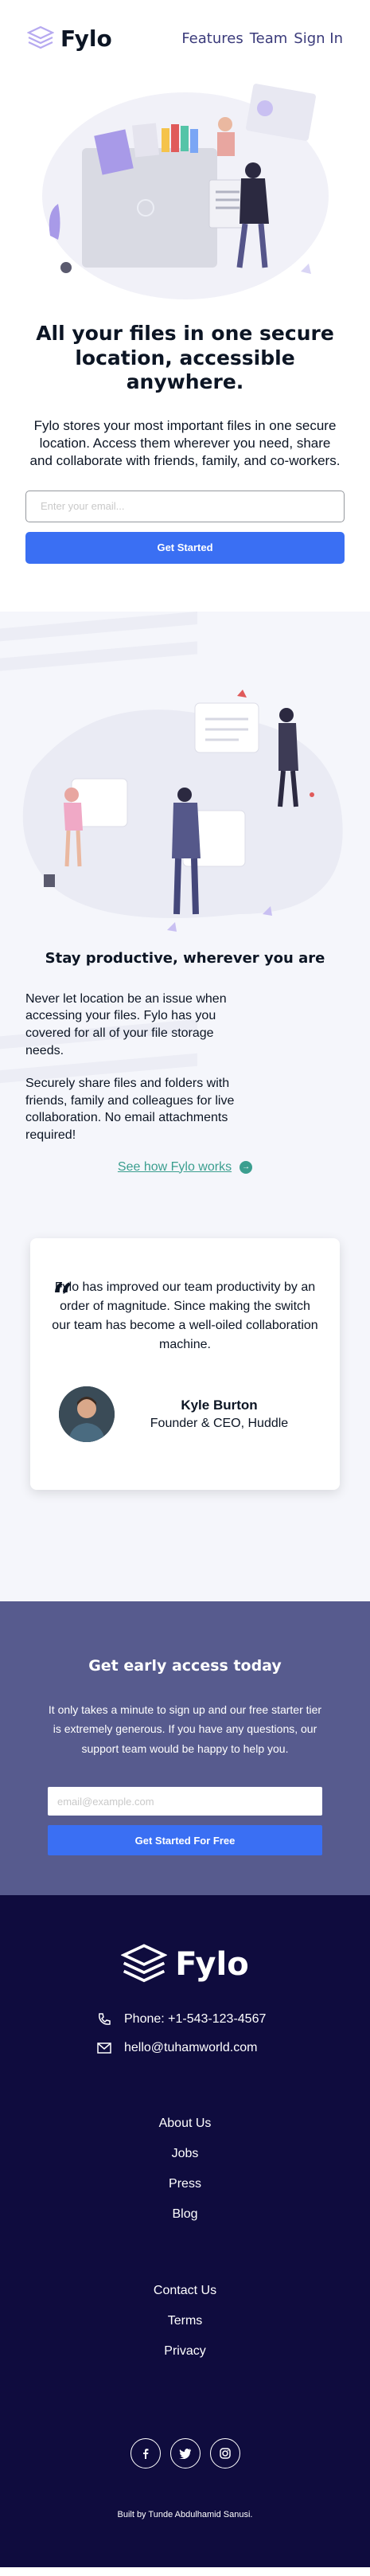 This screenshot has width=370, height=2576. What do you see at coordinates (247, 1167) in the screenshot?
I see `arrow-right-icon: →` at bounding box center [247, 1167].